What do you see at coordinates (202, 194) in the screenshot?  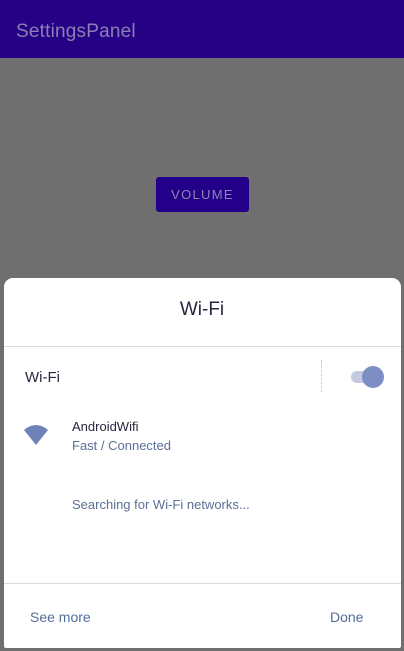 I see `volume-button: VOLUME` at bounding box center [202, 194].